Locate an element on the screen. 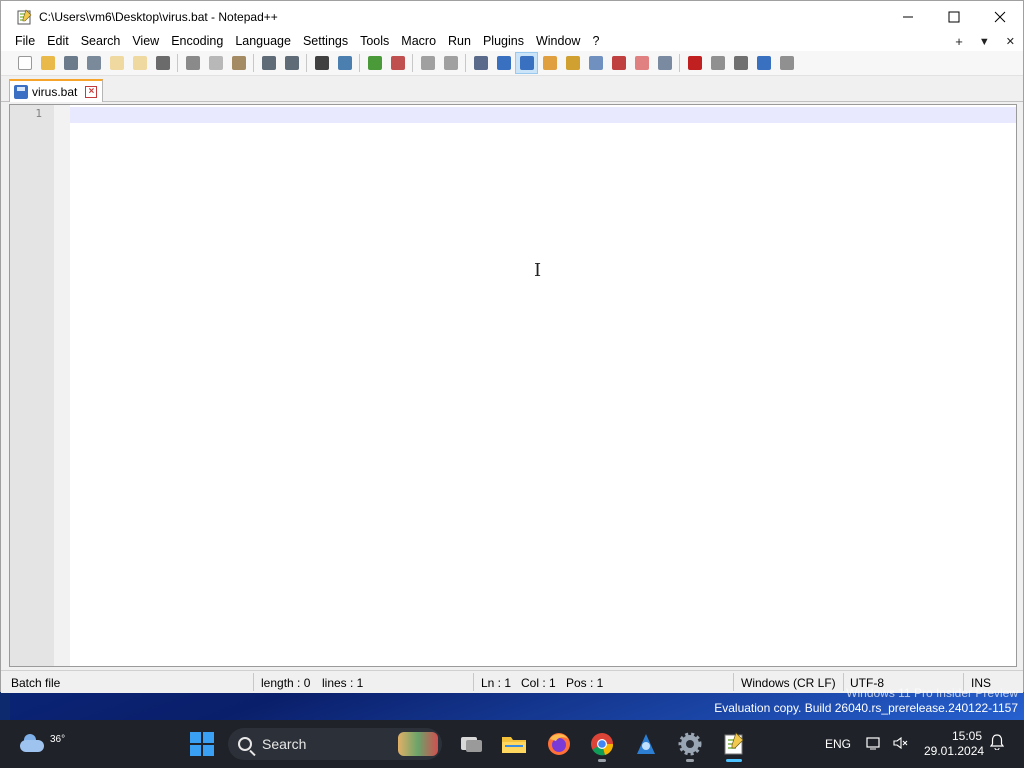  redo-icon is located at coordinates (291, 63).